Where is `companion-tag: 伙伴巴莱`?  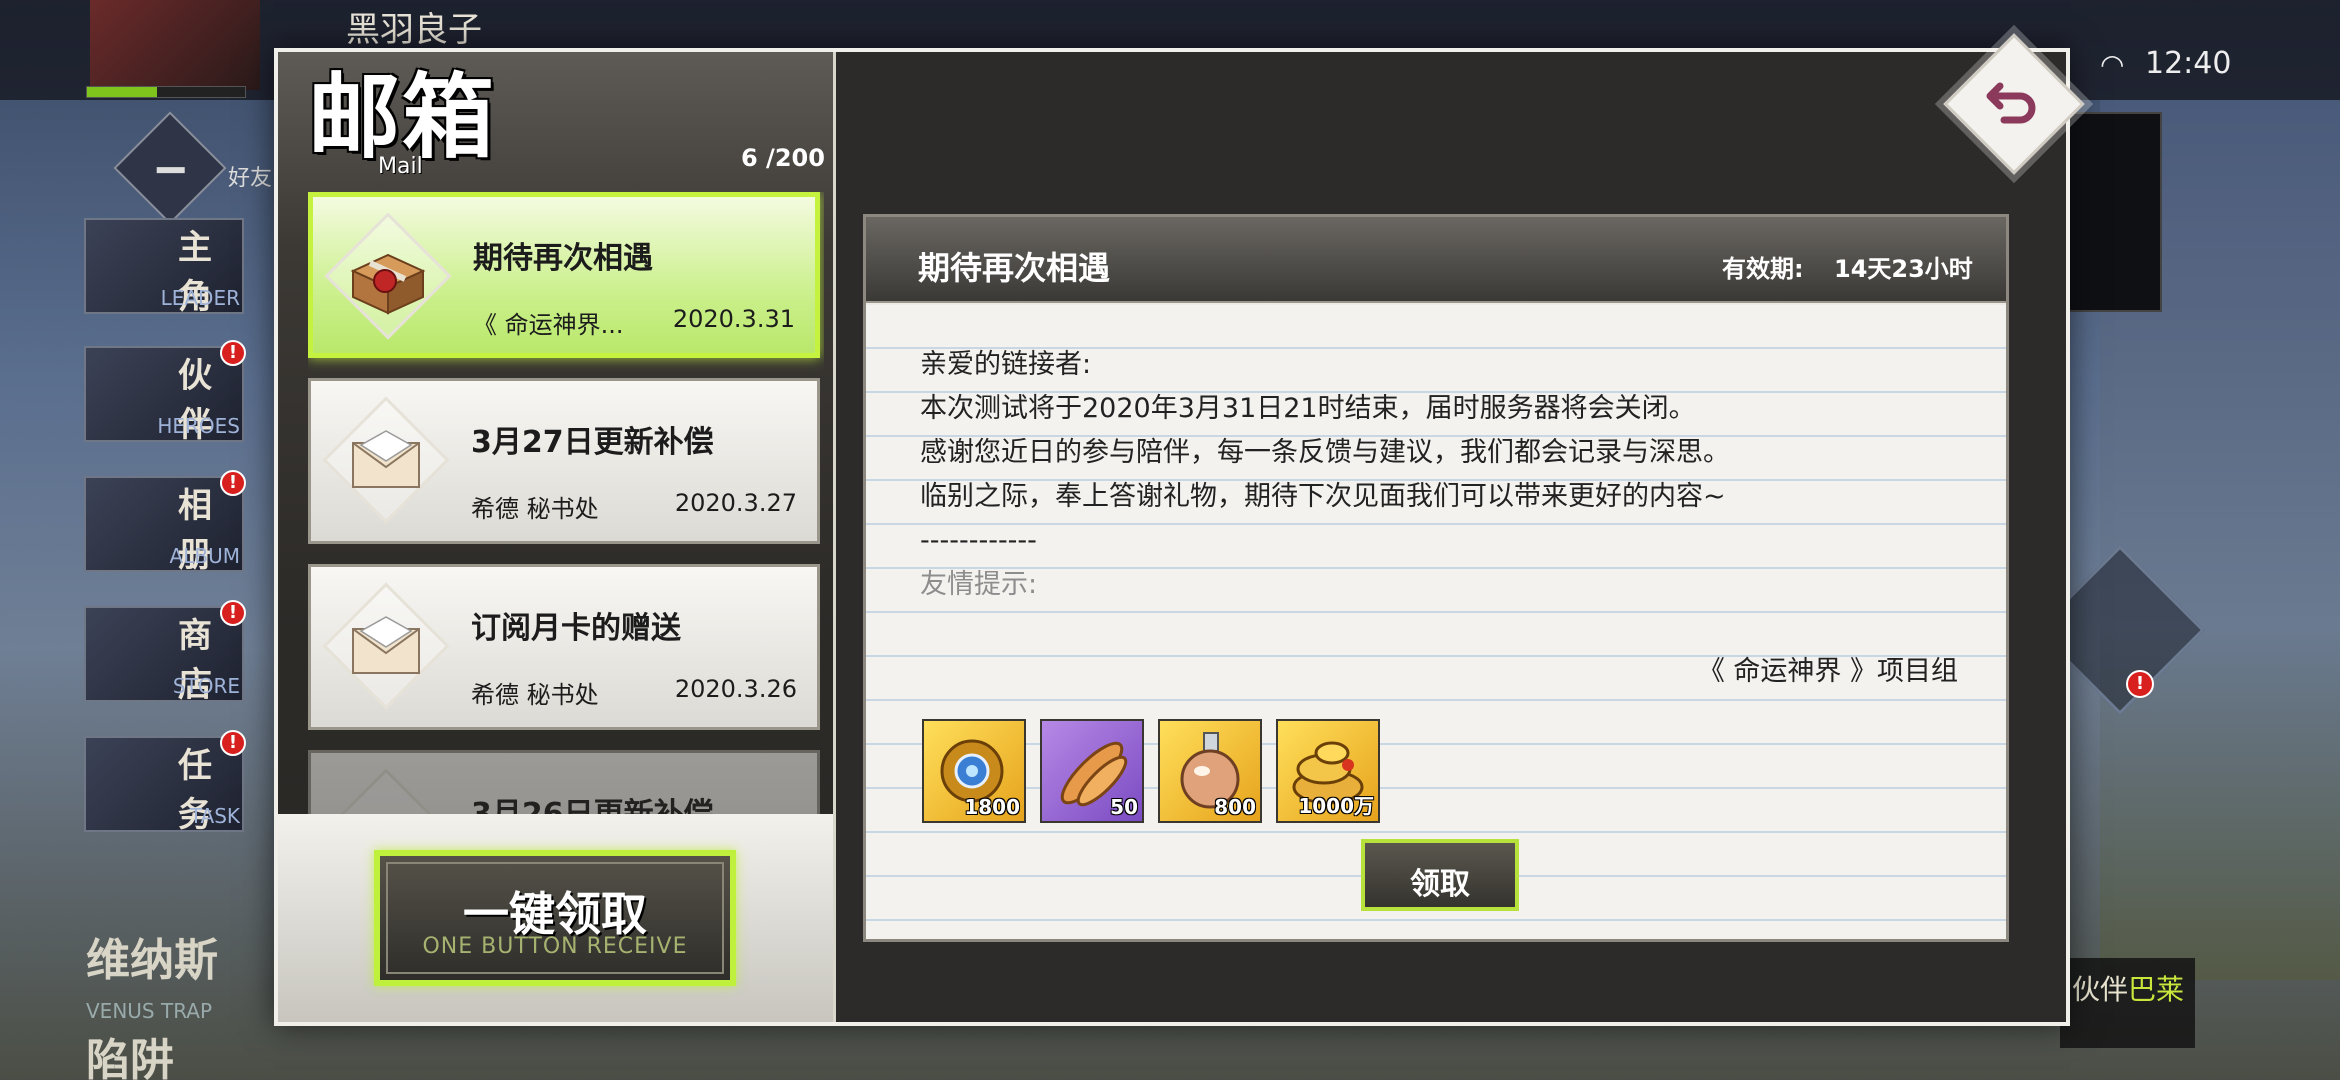 companion-tag: 伙伴巴莱 is located at coordinates (2127, 1003).